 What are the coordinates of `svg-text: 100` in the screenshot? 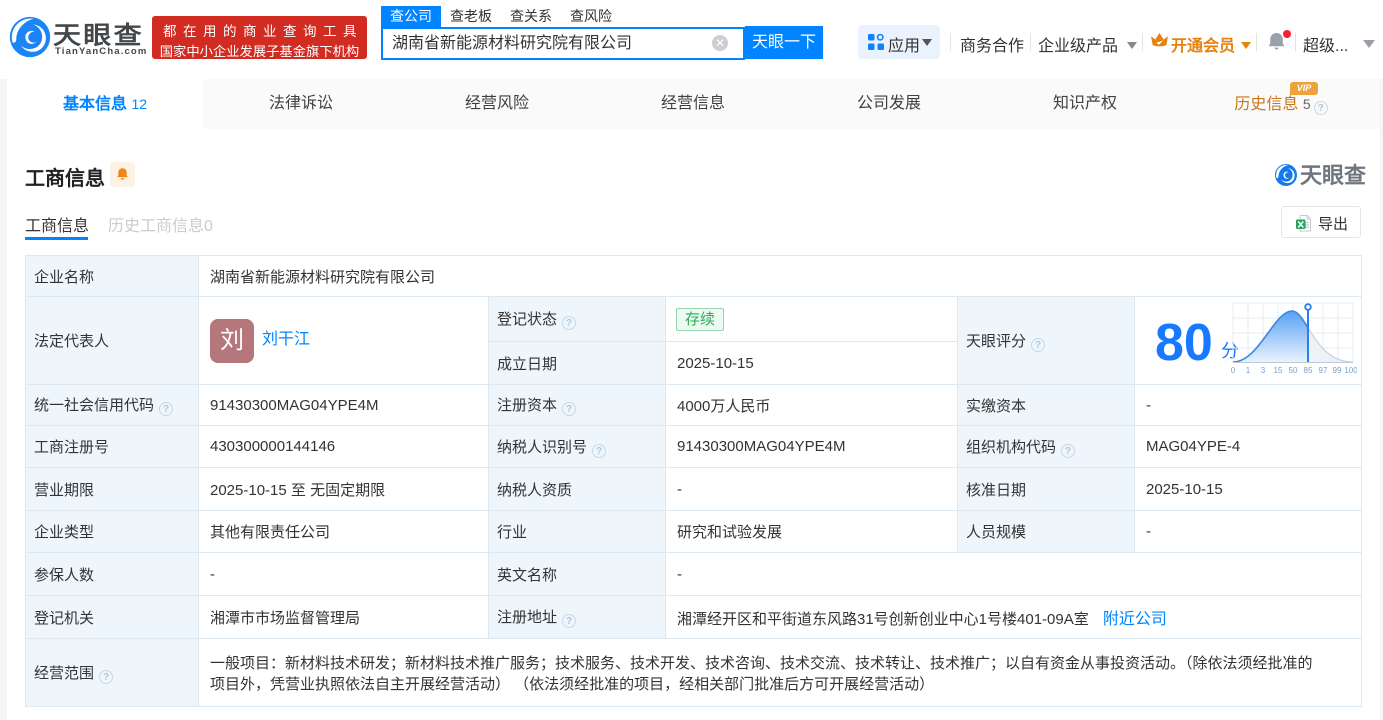 It's located at (1350, 370).